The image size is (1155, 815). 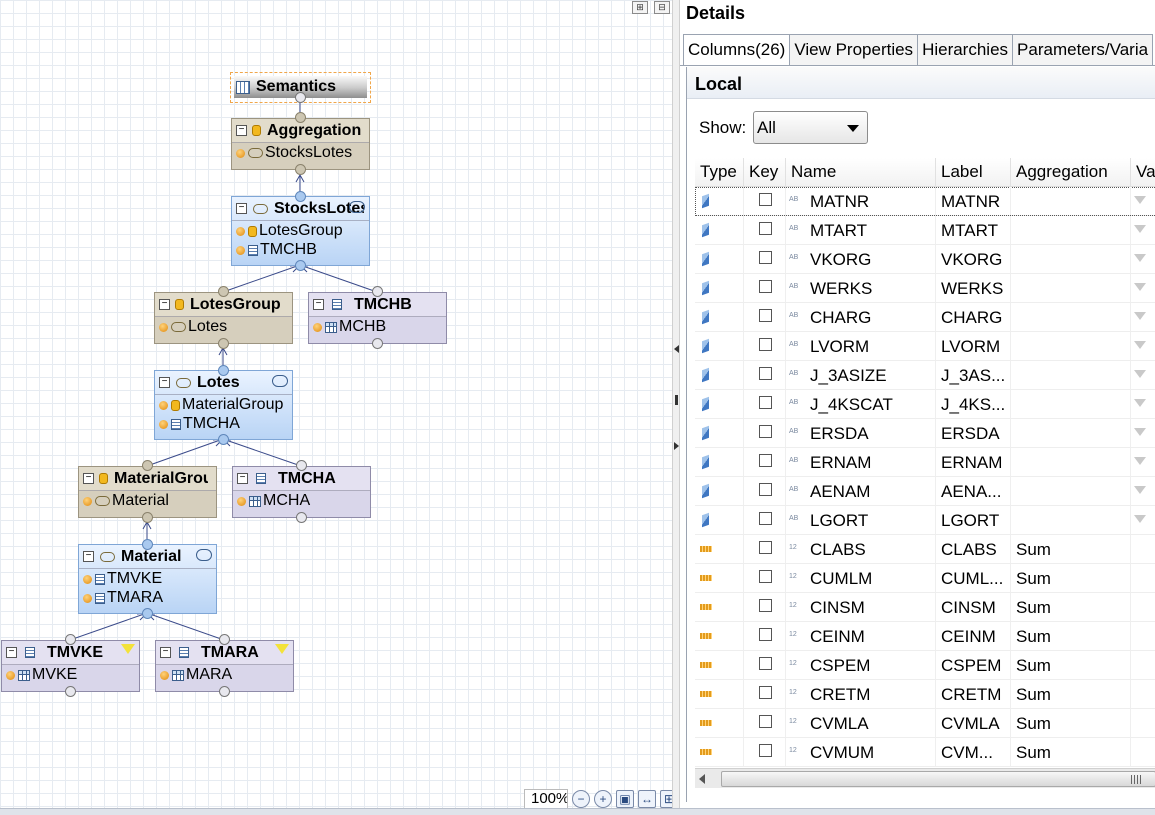 What do you see at coordinates (377, 343) in the screenshot?
I see `tmchb-port-bottom` at bounding box center [377, 343].